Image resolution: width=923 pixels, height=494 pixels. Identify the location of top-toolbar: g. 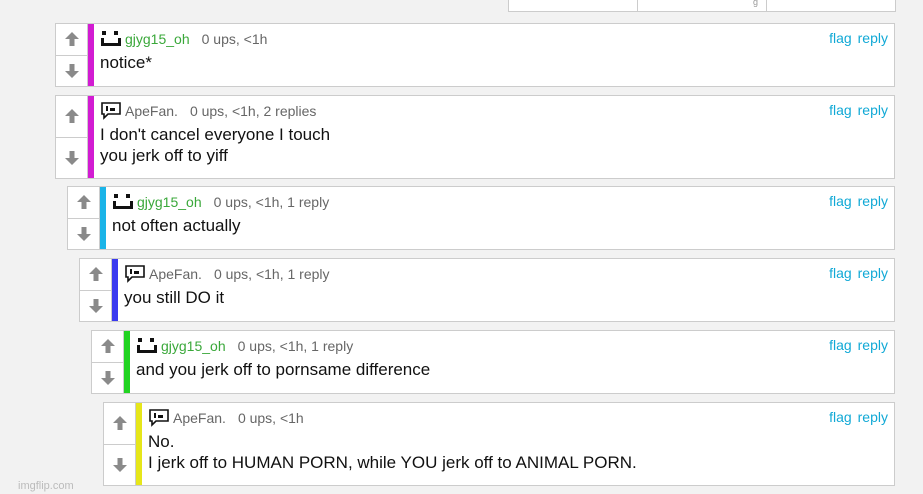
(702, 6).